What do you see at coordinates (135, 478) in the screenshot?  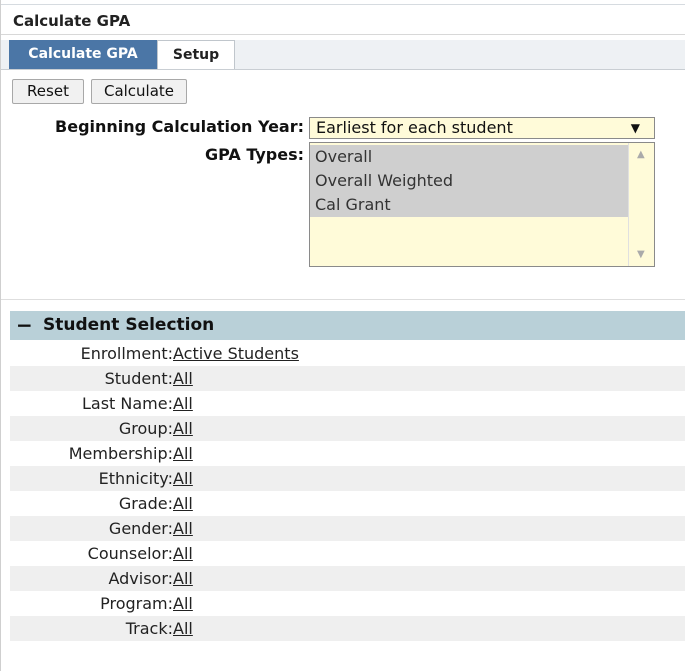 I see `filter-label: Ethnicity:` at bounding box center [135, 478].